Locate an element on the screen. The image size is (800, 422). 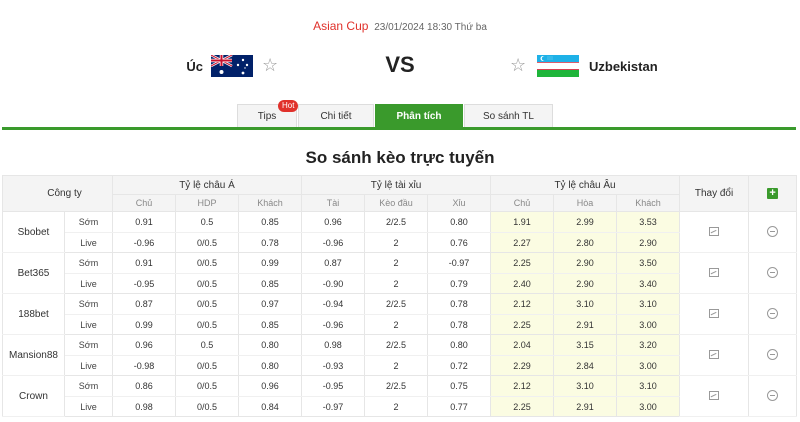
odds-cell: 0.5 is located at coordinates (207, 345).